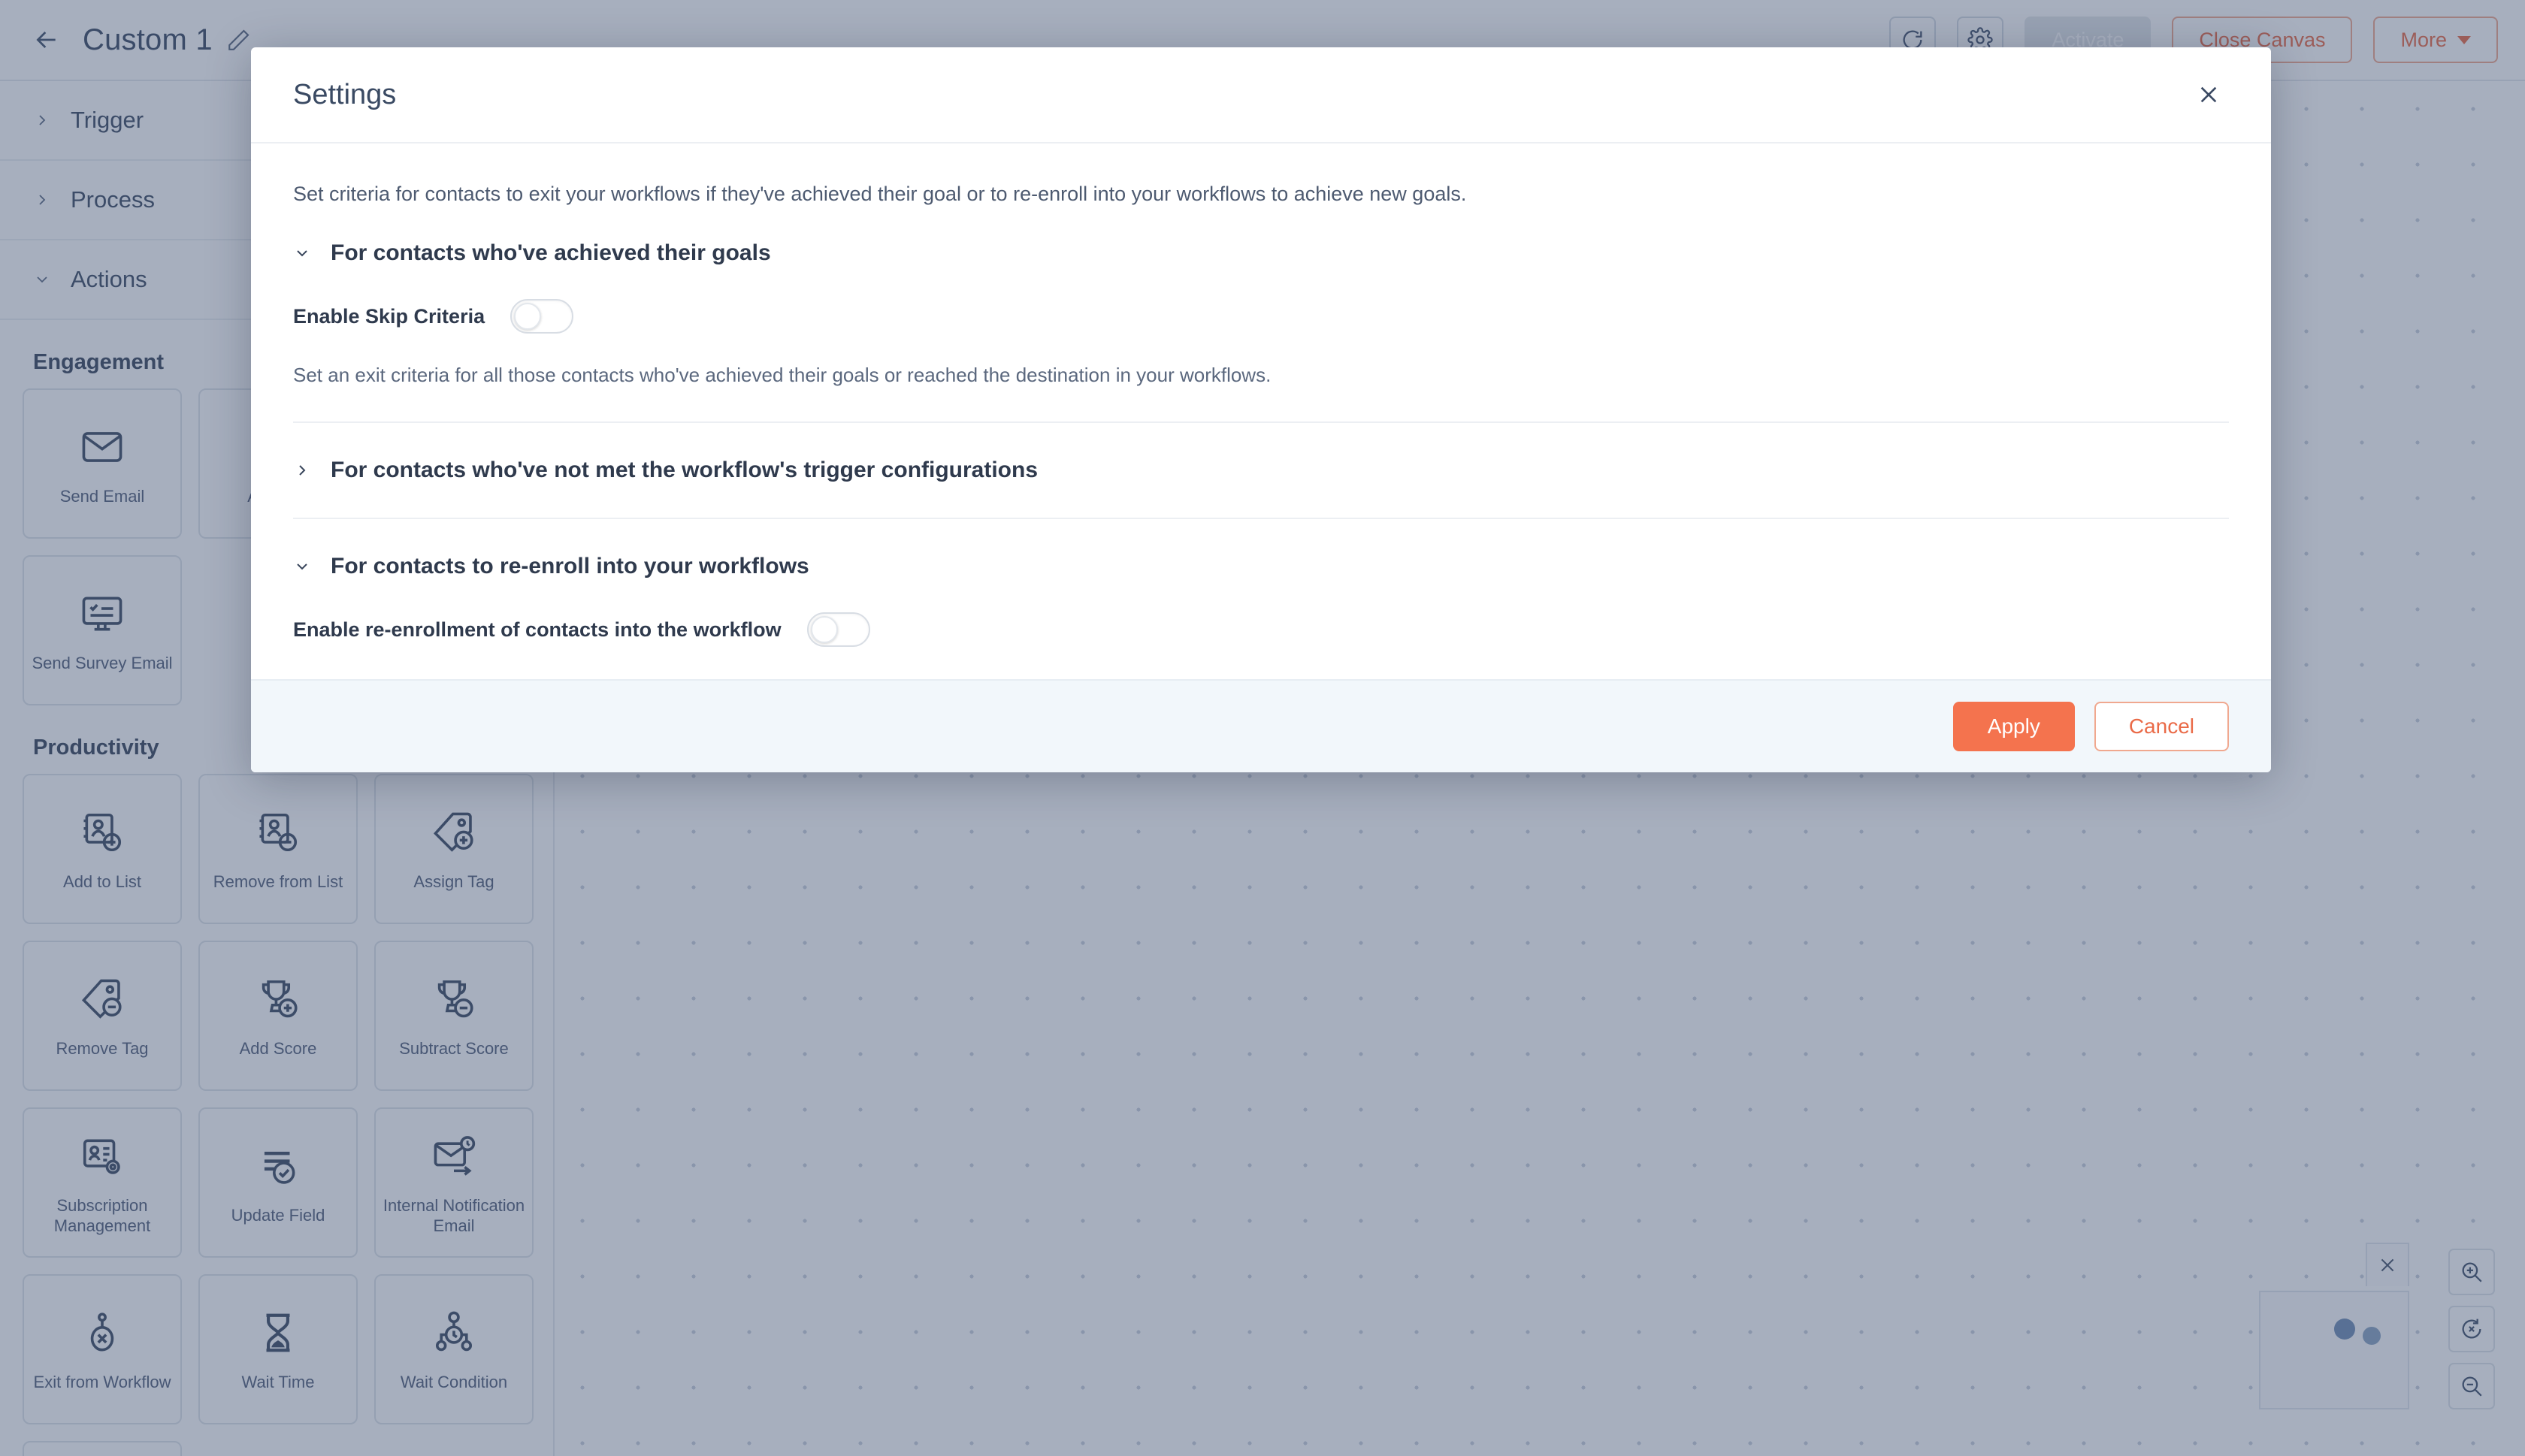 This screenshot has height=1456, width=2525. What do you see at coordinates (345, 94) in the screenshot?
I see `modal-title: Settings` at bounding box center [345, 94].